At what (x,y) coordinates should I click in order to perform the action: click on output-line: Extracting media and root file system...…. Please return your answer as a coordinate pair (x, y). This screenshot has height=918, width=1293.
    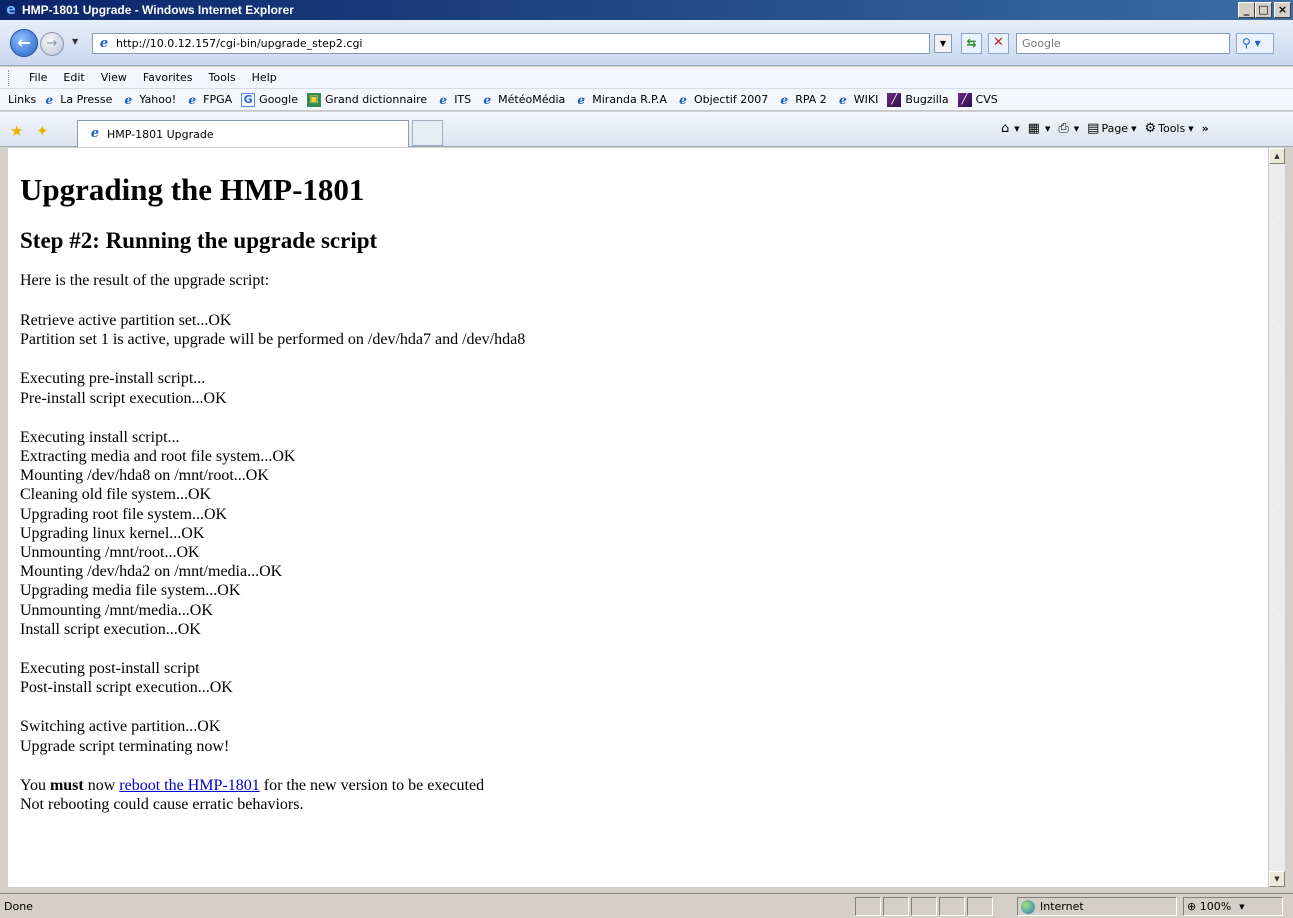
    Looking at the image, I should click on (158, 457).